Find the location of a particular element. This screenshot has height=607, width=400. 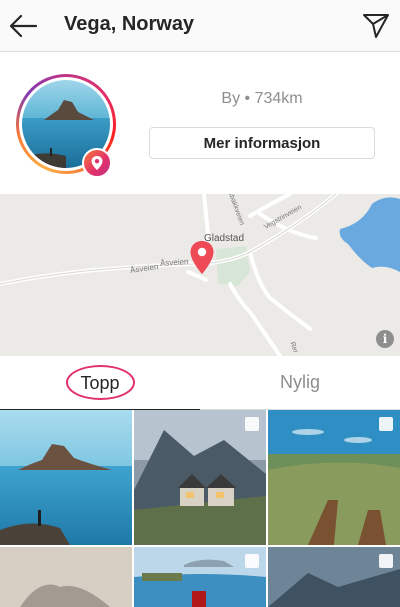

arrow-left-icon is located at coordinates (23, 26).